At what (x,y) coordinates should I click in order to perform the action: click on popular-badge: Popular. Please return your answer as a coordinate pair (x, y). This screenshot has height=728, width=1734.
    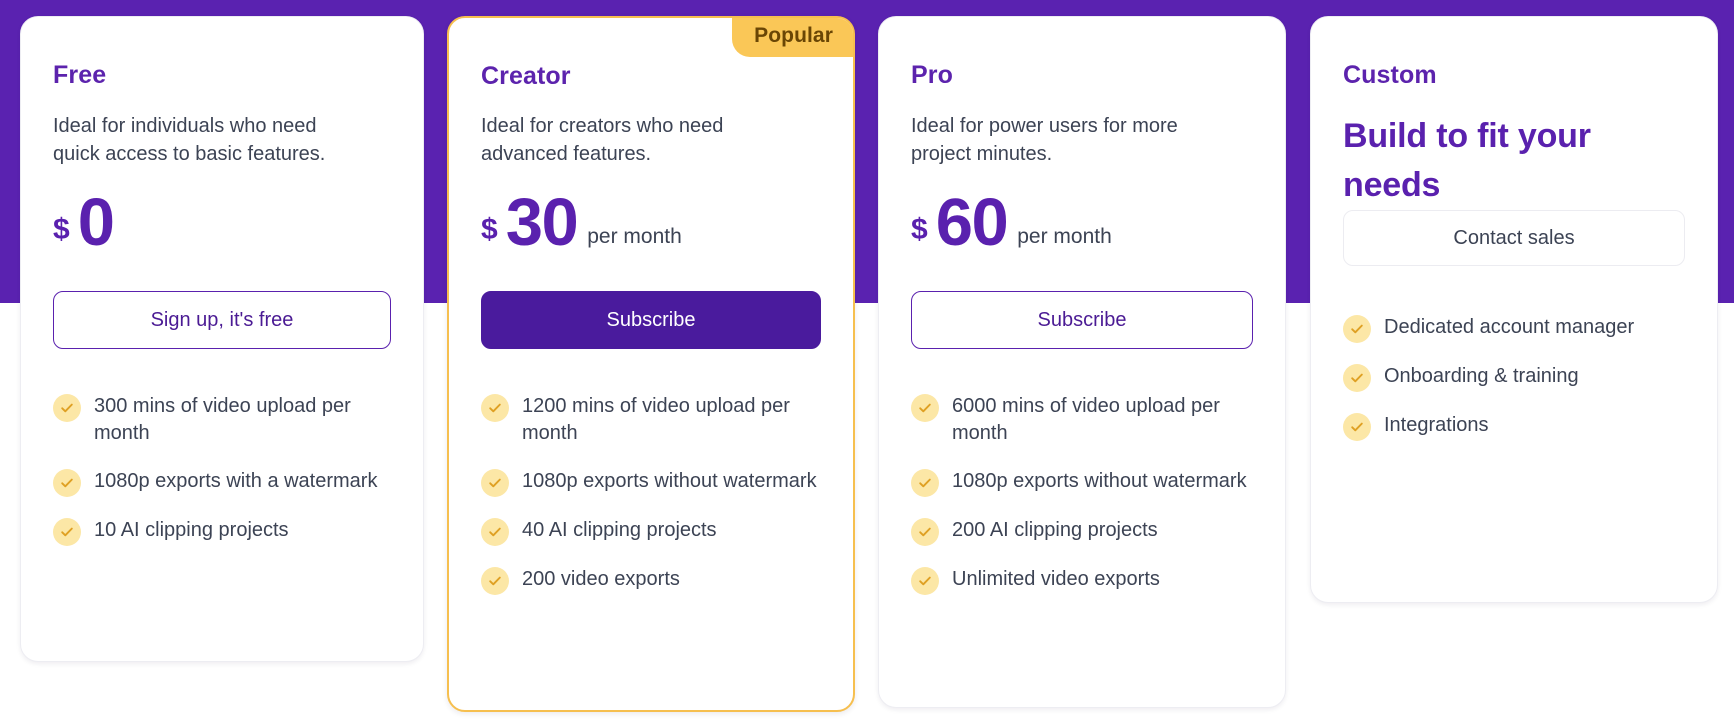
    Looking at the image, I should click on (792, 37).